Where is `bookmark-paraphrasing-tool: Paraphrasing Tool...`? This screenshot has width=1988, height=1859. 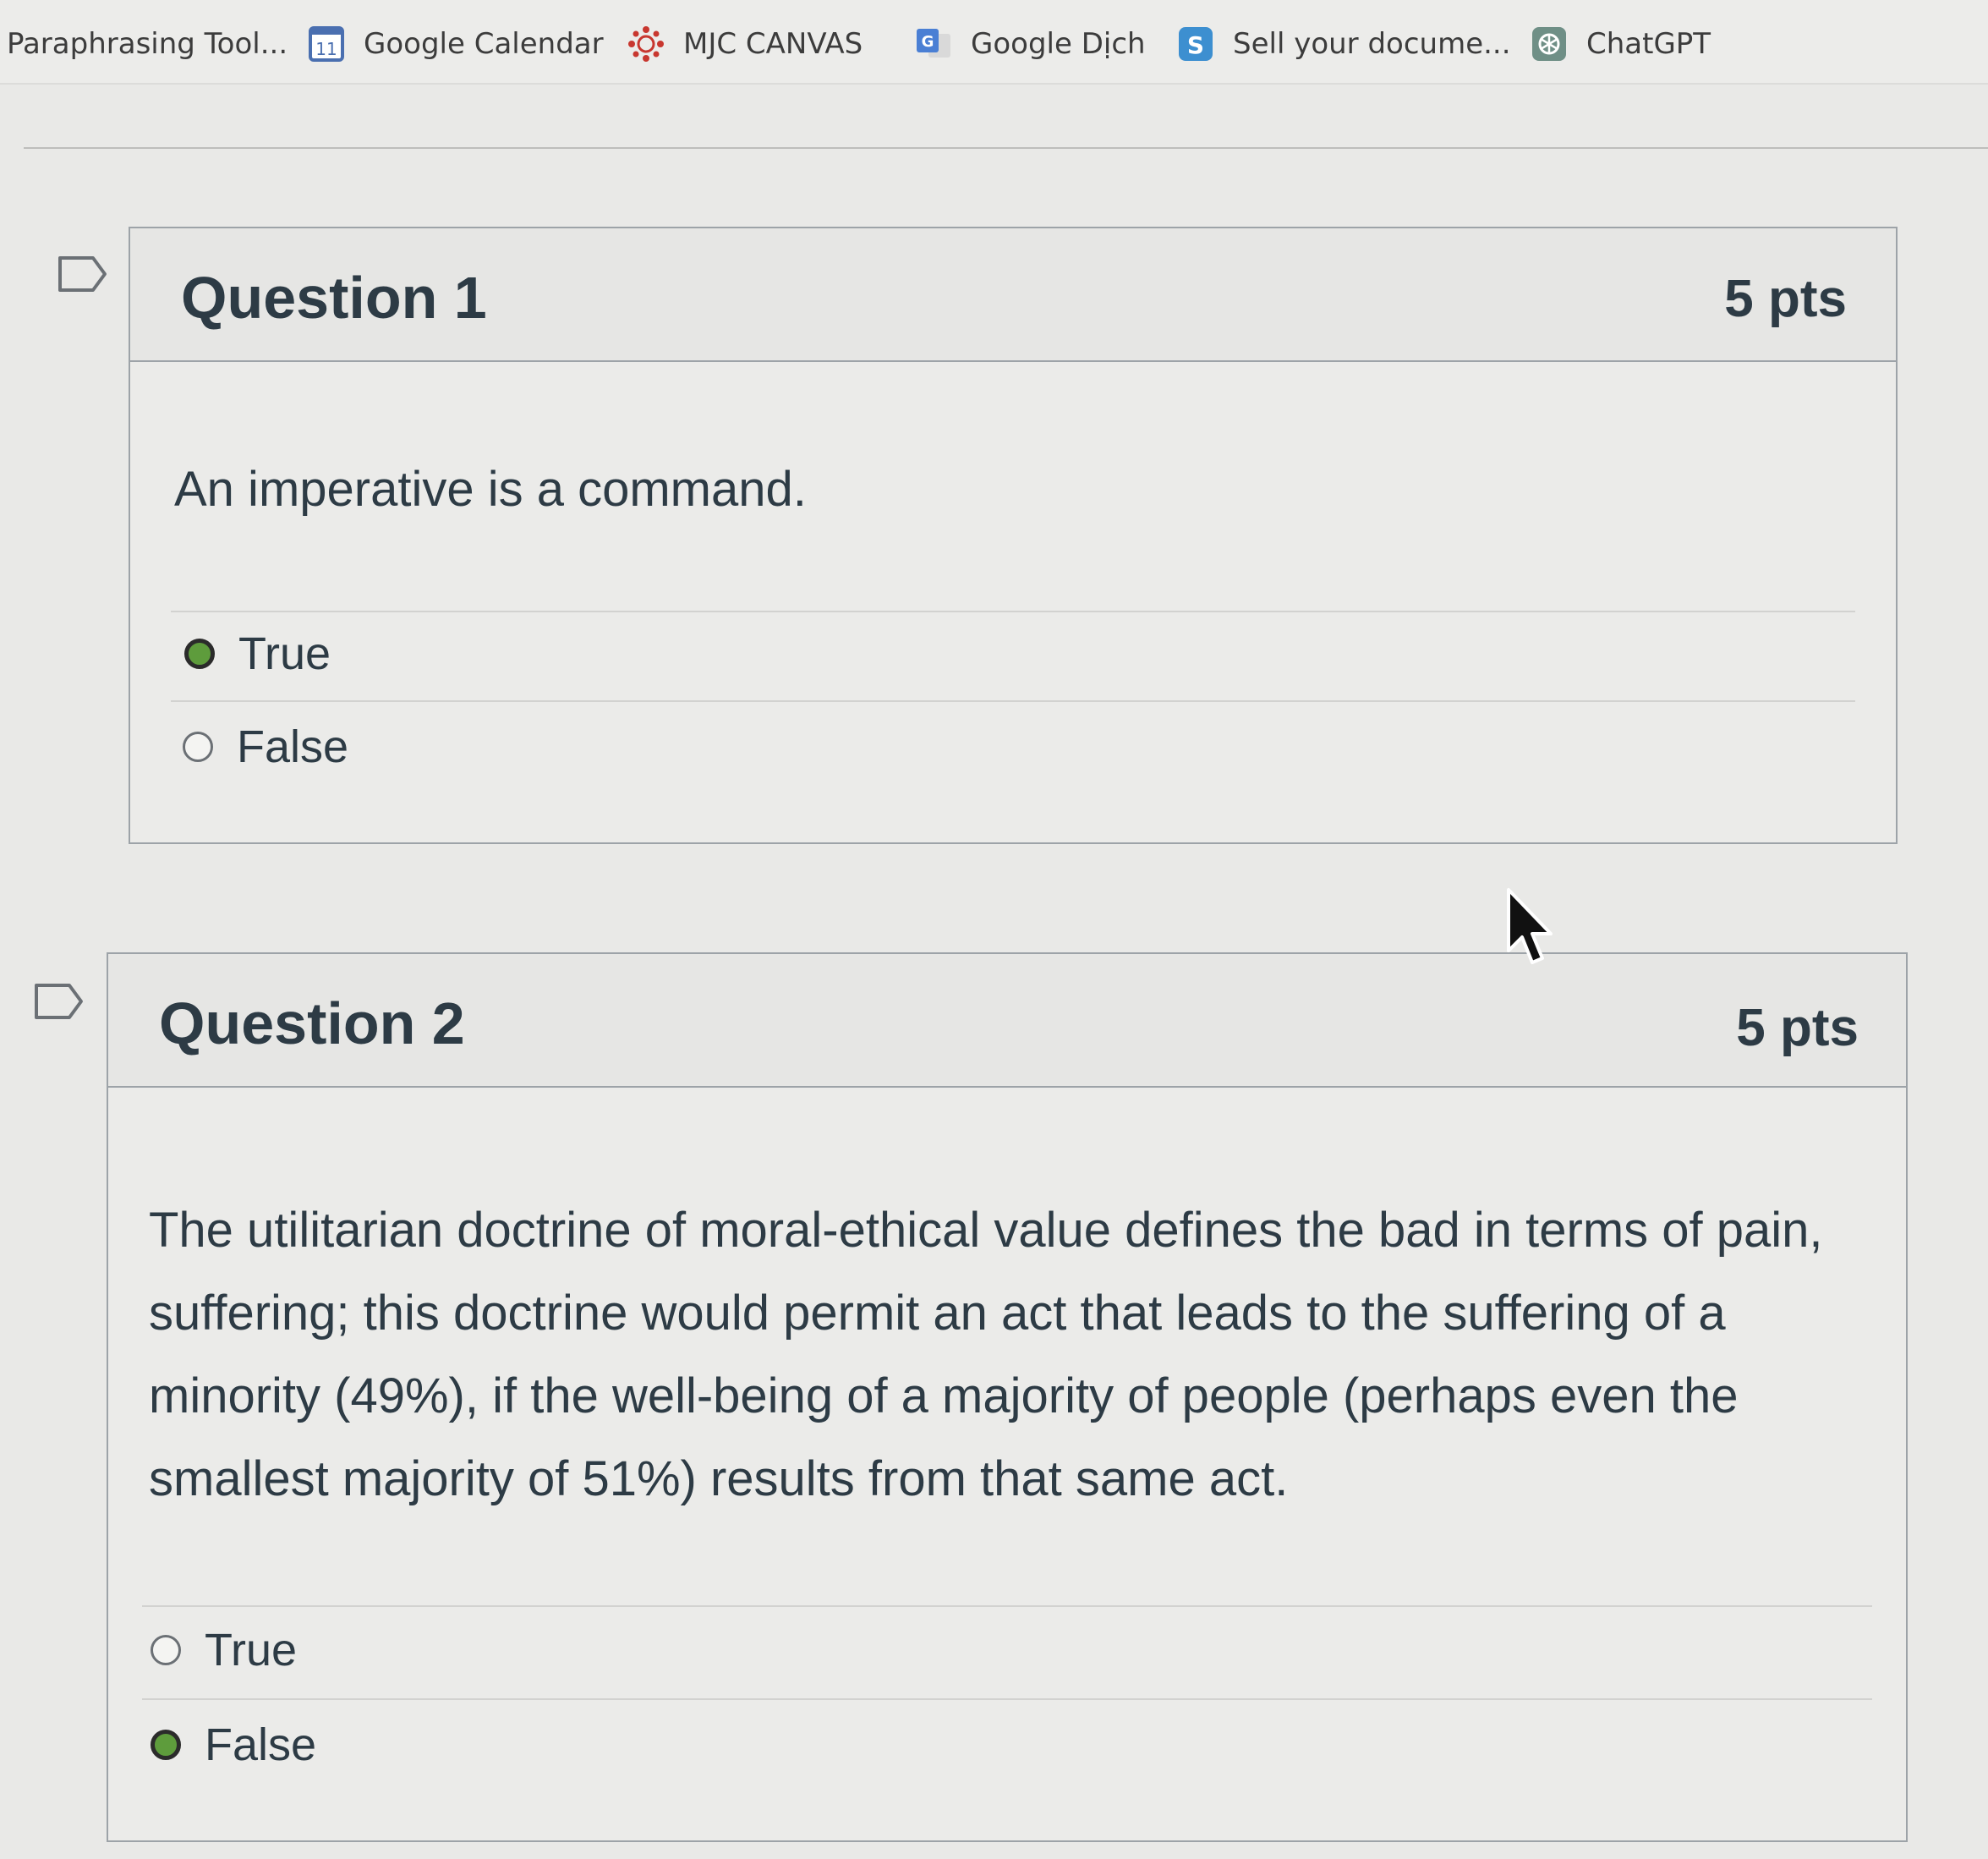 bookmark-paraphrasing-tool: Paraphrasing Tool... is located at coordinates (147, 44).